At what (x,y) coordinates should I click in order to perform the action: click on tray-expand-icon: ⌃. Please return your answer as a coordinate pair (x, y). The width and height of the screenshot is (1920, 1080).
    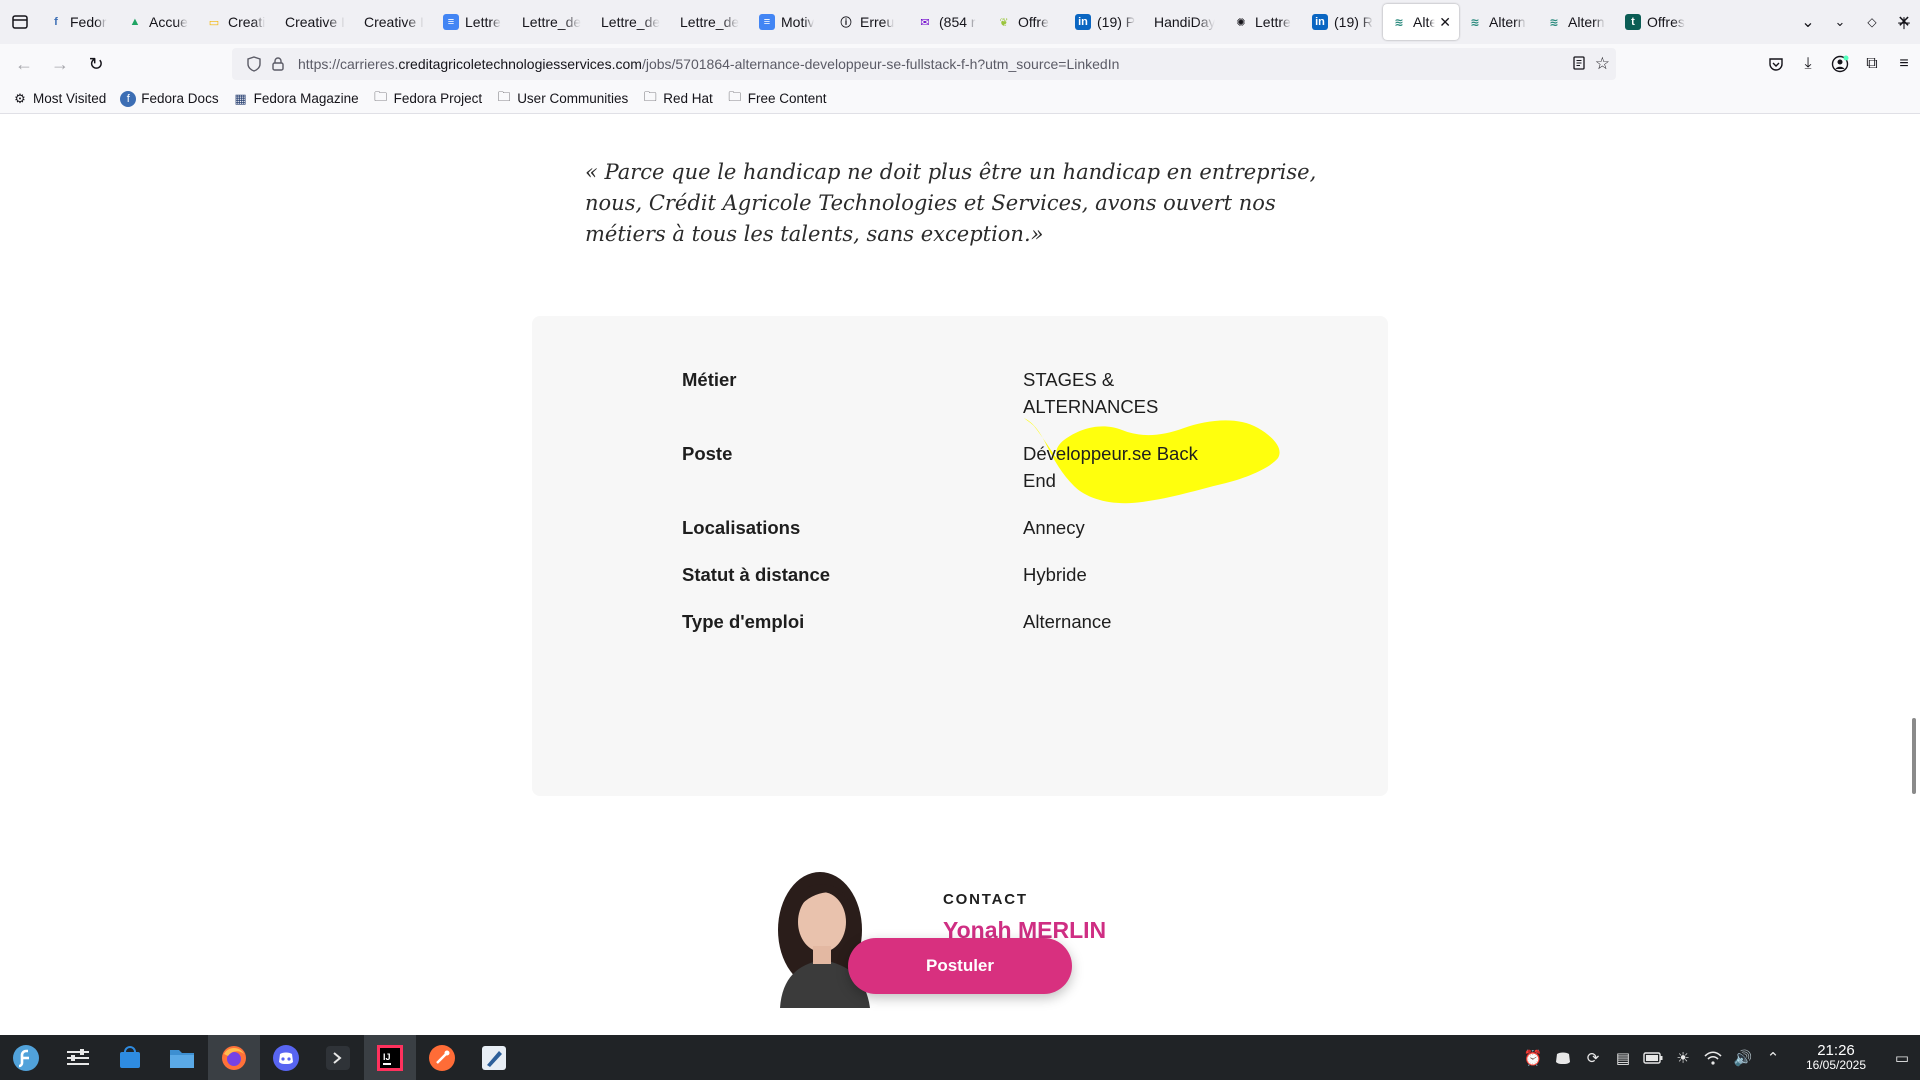
    Looking at the image, I should click on (1773, 1057).